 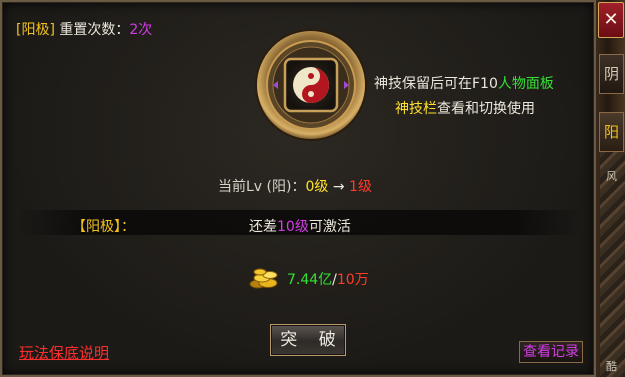 I want to click on reset-count: 2次, so click(x=141, y=30).